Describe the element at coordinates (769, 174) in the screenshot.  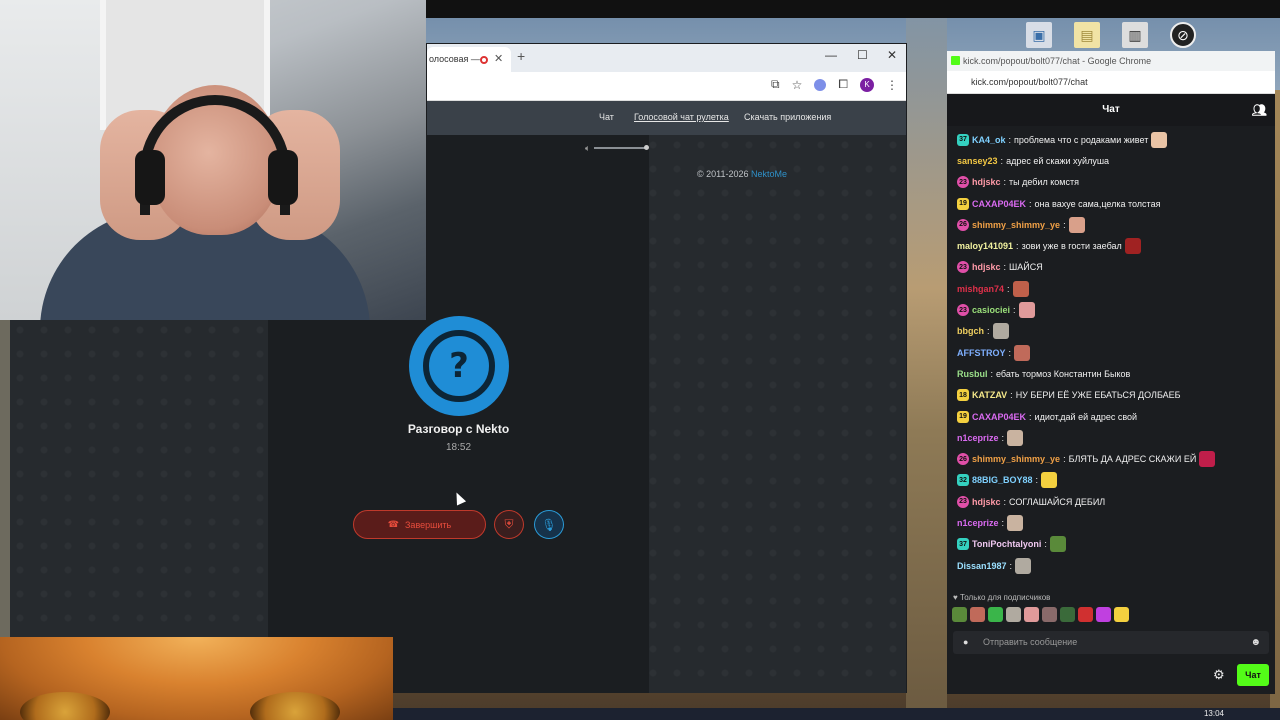
I see `nektome-link: NektoMe` at that location.